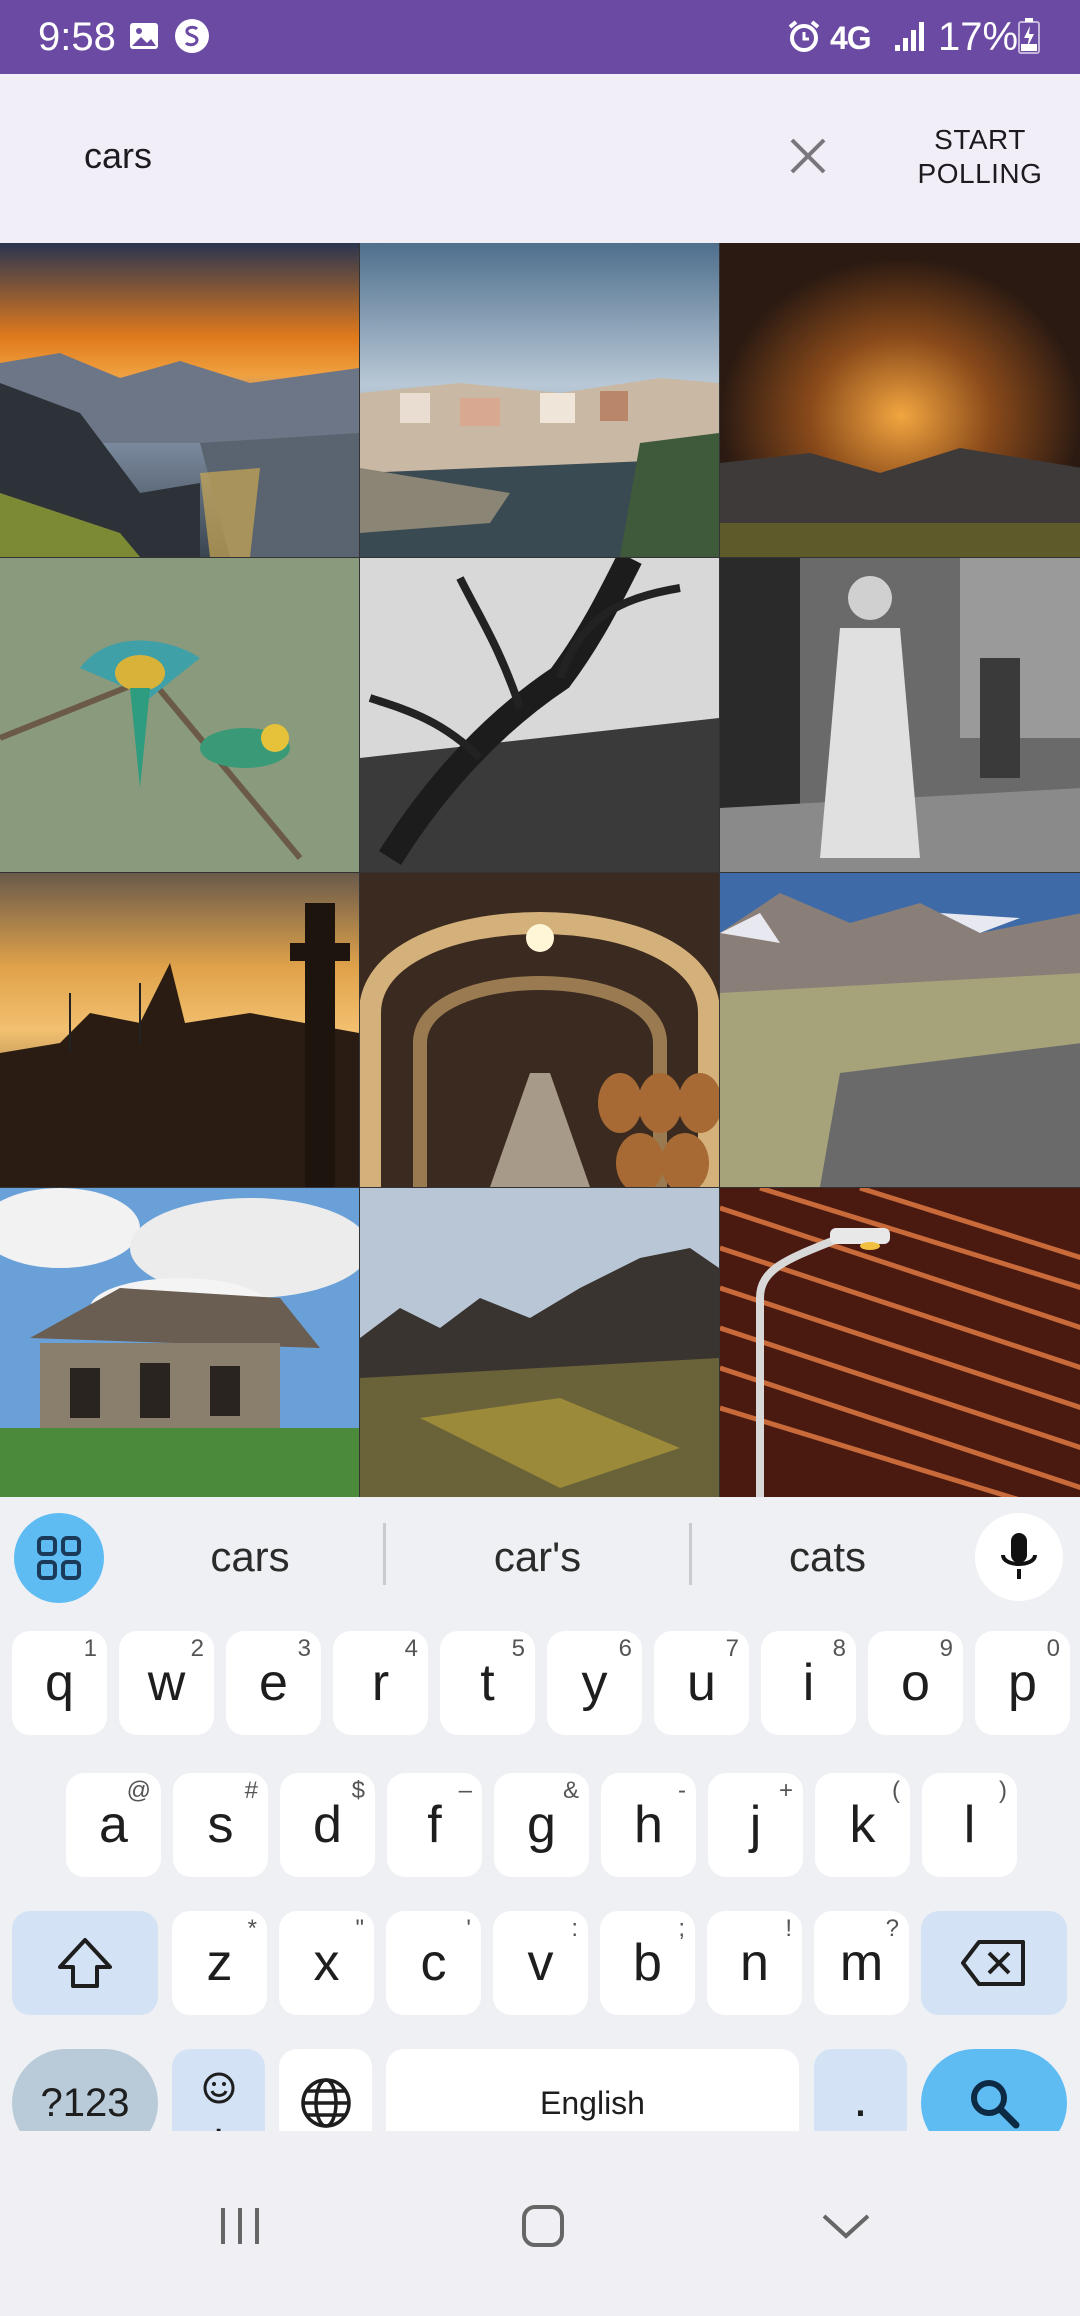  What do you see at coordinates (518, 1648) in the screenshot?
I see `key-hint: 5` at bounding box center [518, 1648].